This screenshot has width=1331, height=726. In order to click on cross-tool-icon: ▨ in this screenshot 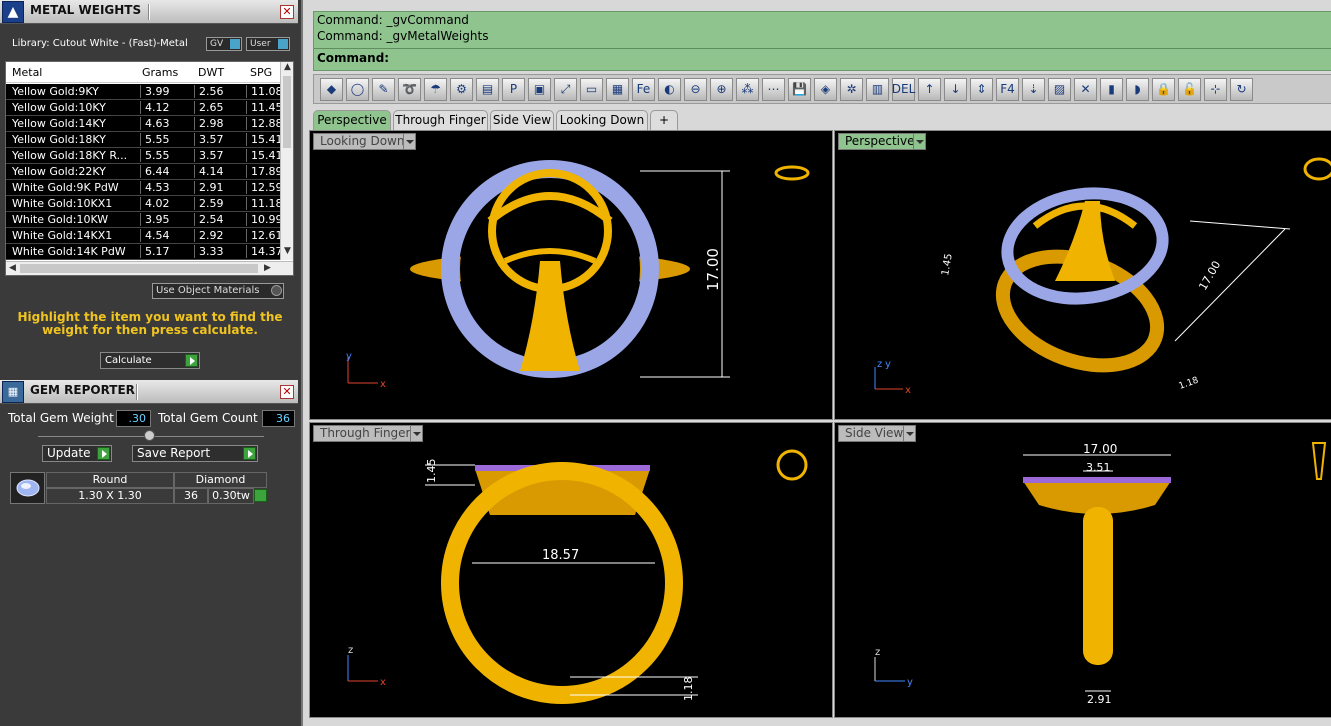, I will do `click(1059, 89)`.